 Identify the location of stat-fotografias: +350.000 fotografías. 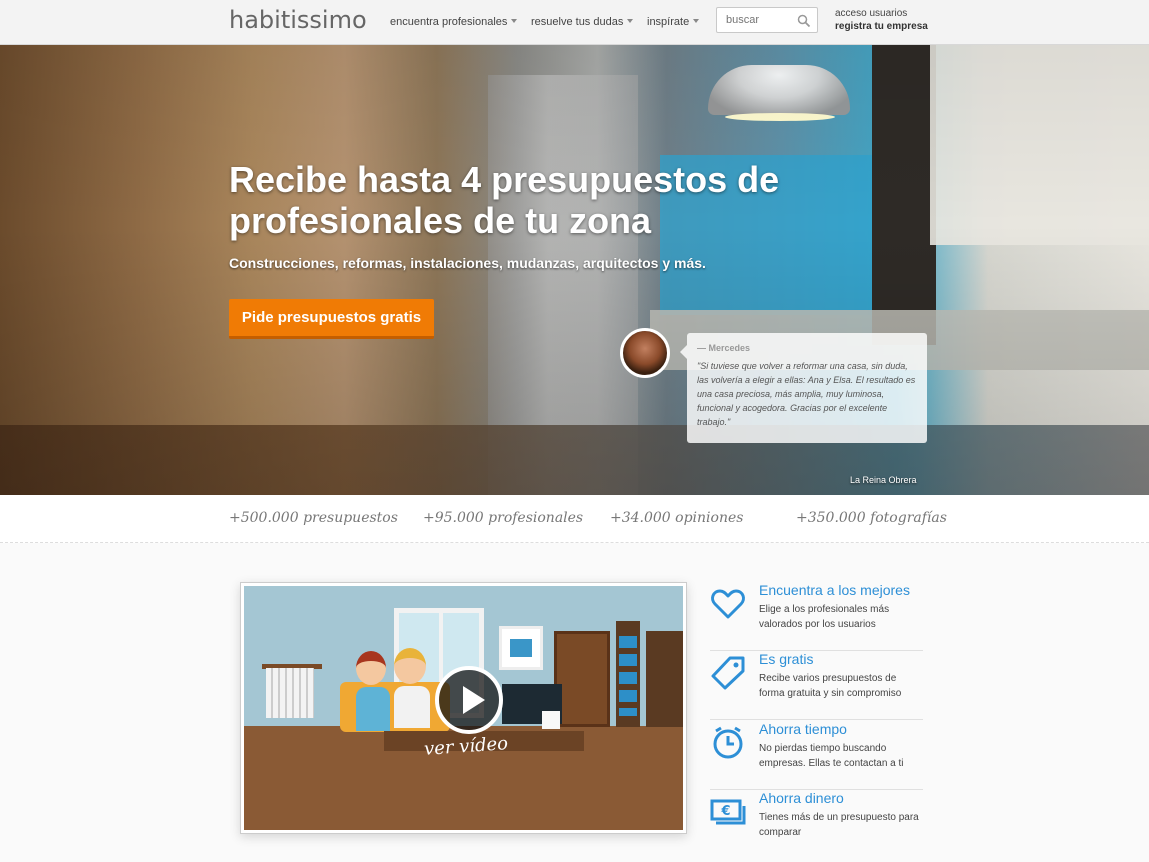
(871, 518).